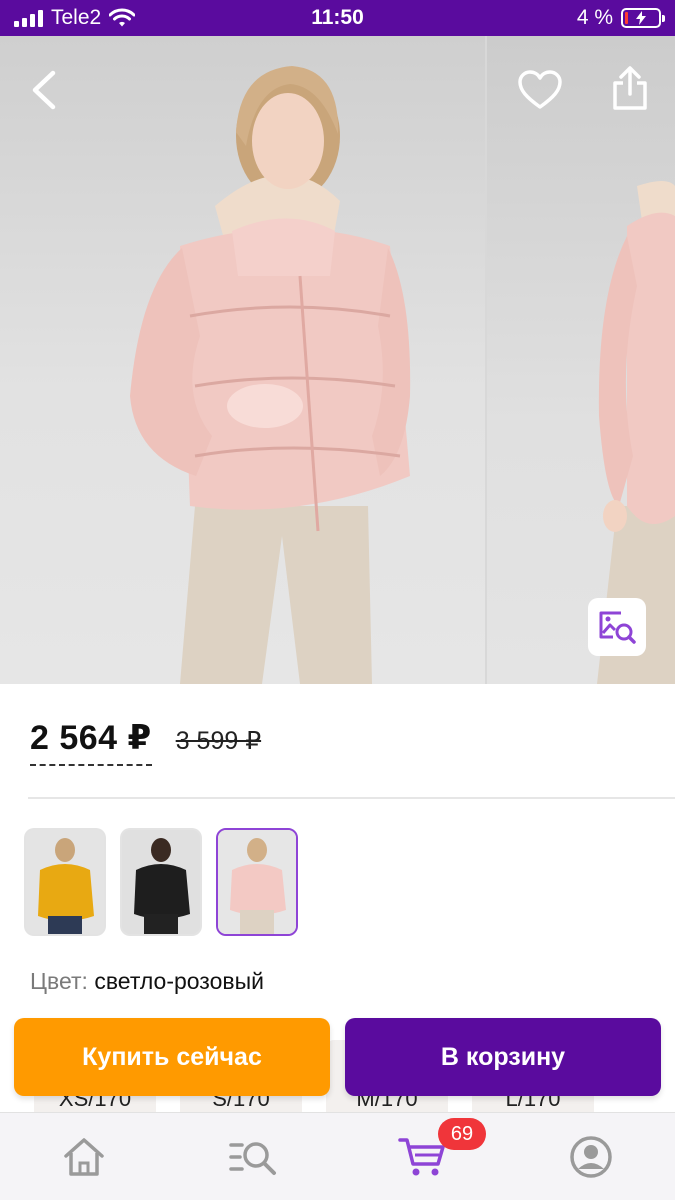 This screenshot has height=1200, width=675. I want to click on cart-icon, so click(421, 1157).